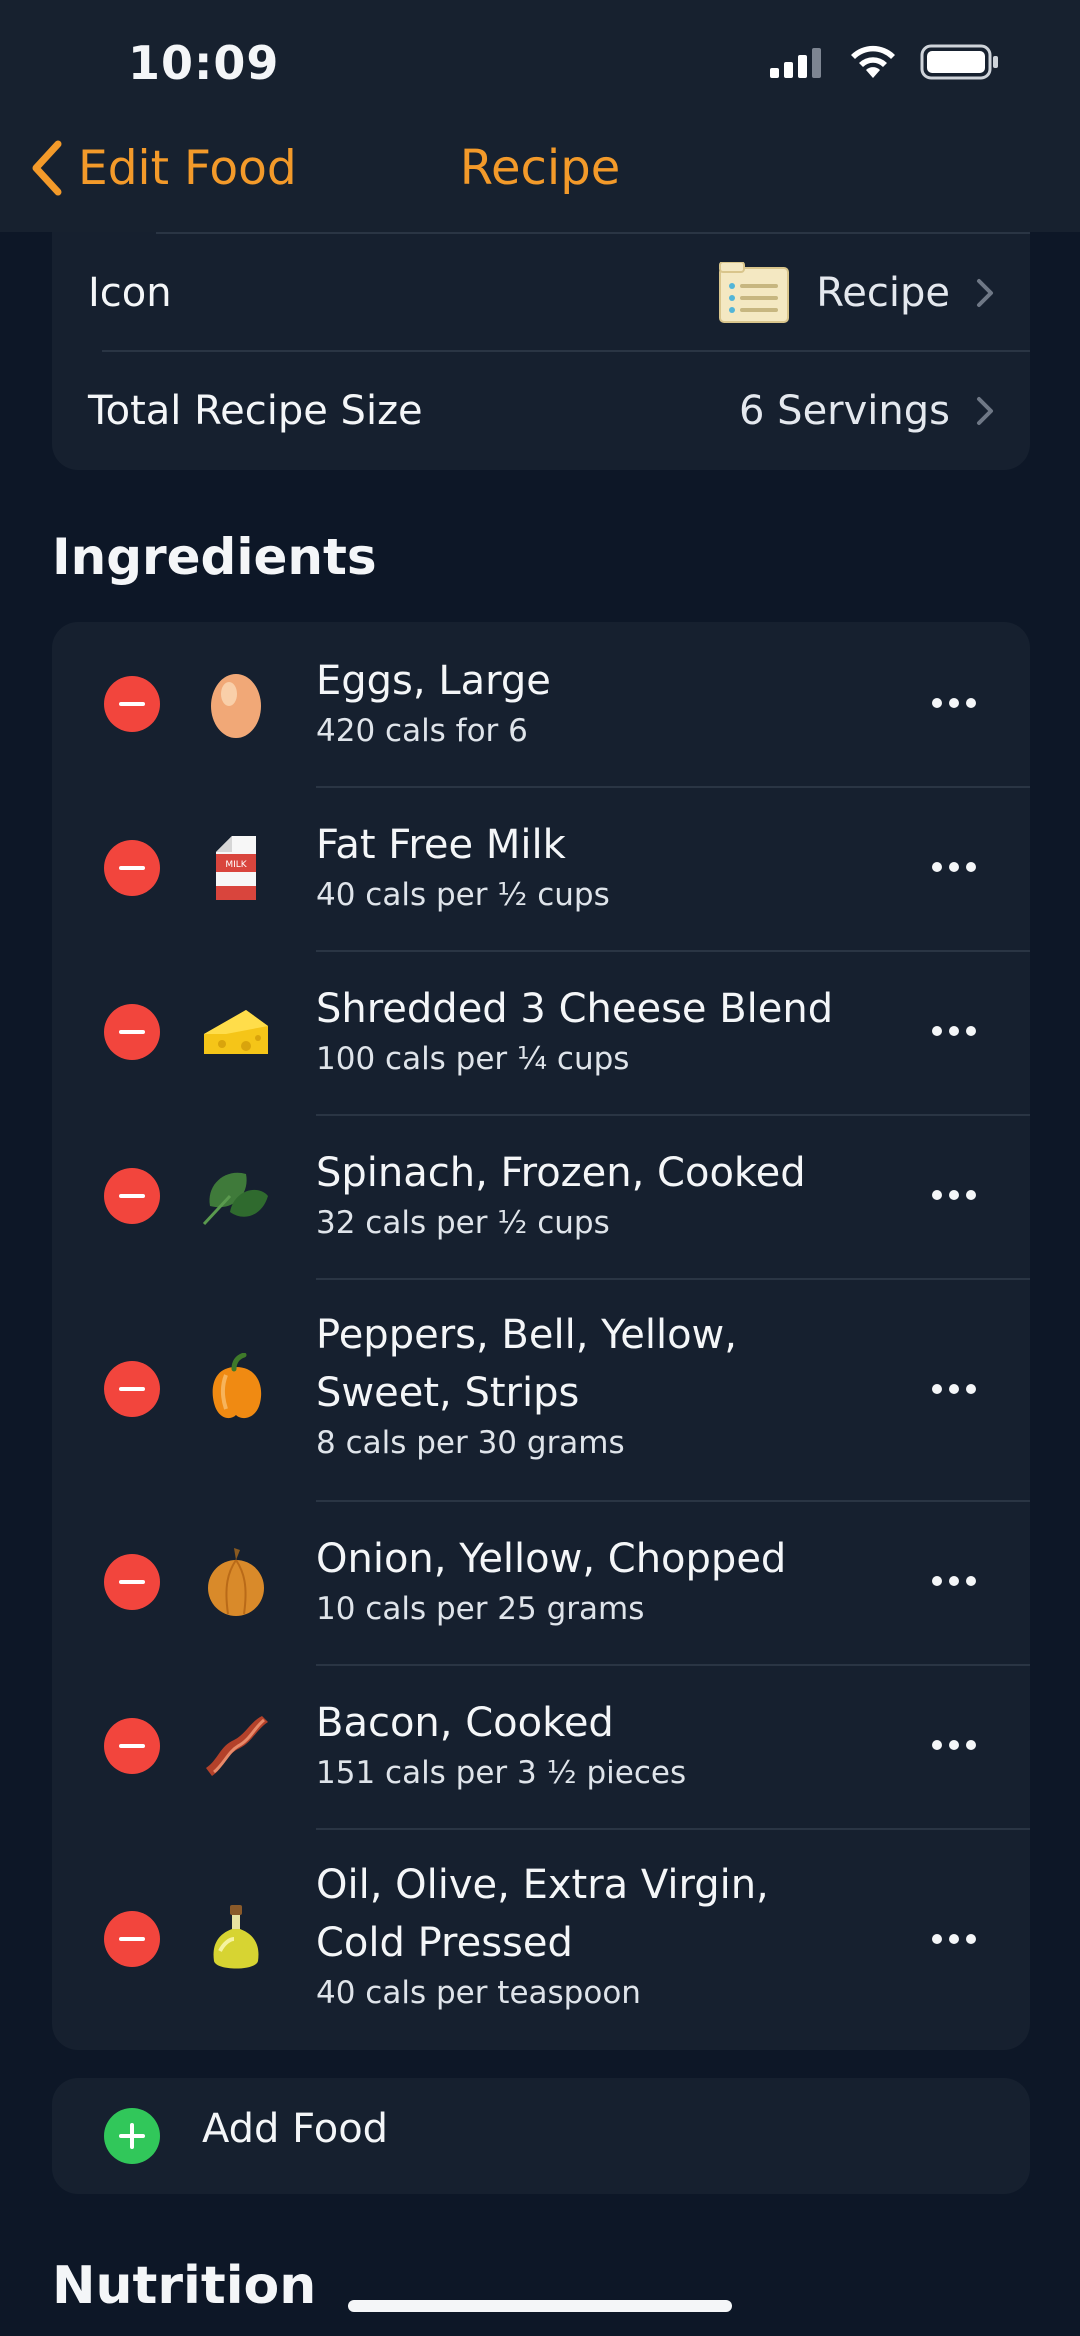 The image size is (1080, 2336). I want to click on ingredient-name: Fat Free Milk, so click(441, 845).